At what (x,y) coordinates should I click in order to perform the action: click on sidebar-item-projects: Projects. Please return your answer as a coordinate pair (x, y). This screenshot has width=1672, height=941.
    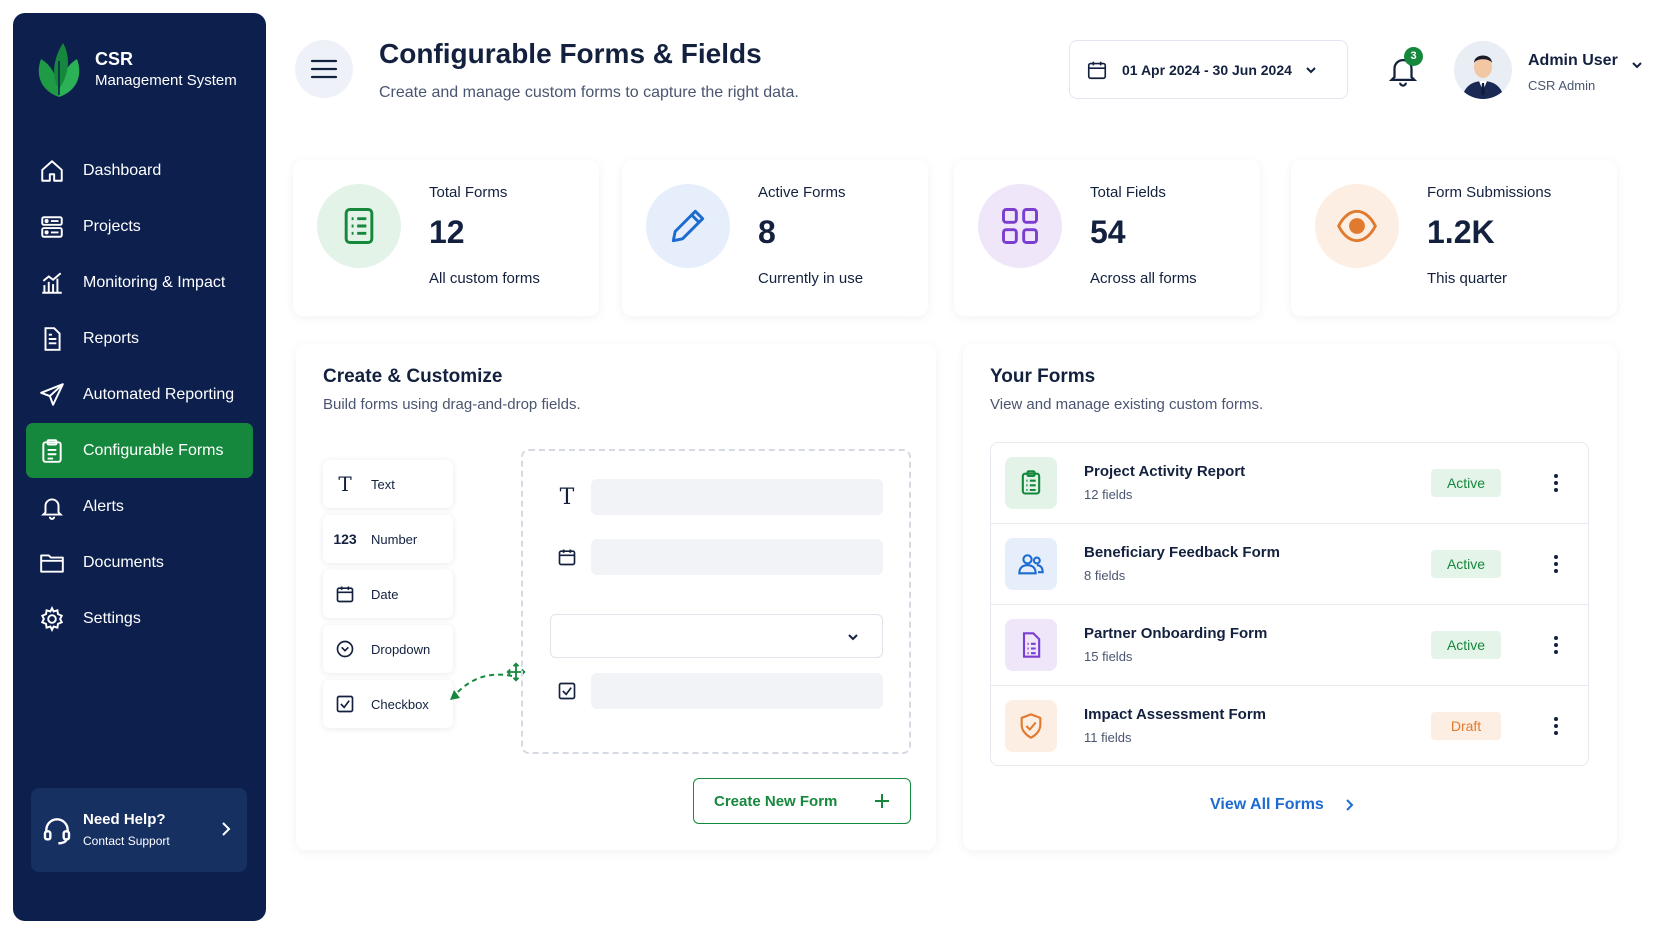
    Looking at the image, I should click on (139, 226).